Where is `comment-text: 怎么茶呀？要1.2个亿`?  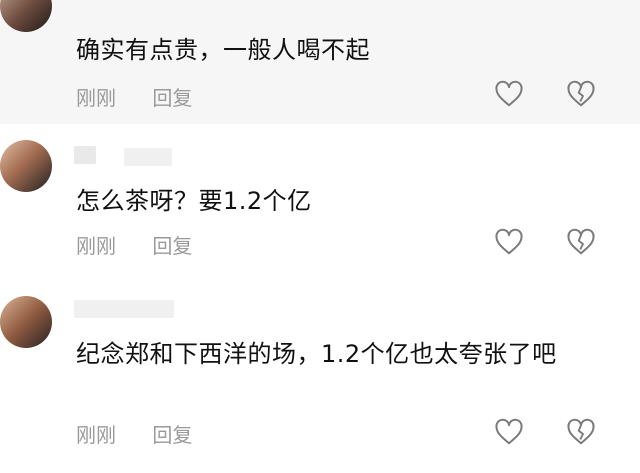 comment-text: 怎么茶呀？要1.2个亿 is located at coordinates (194, 201).